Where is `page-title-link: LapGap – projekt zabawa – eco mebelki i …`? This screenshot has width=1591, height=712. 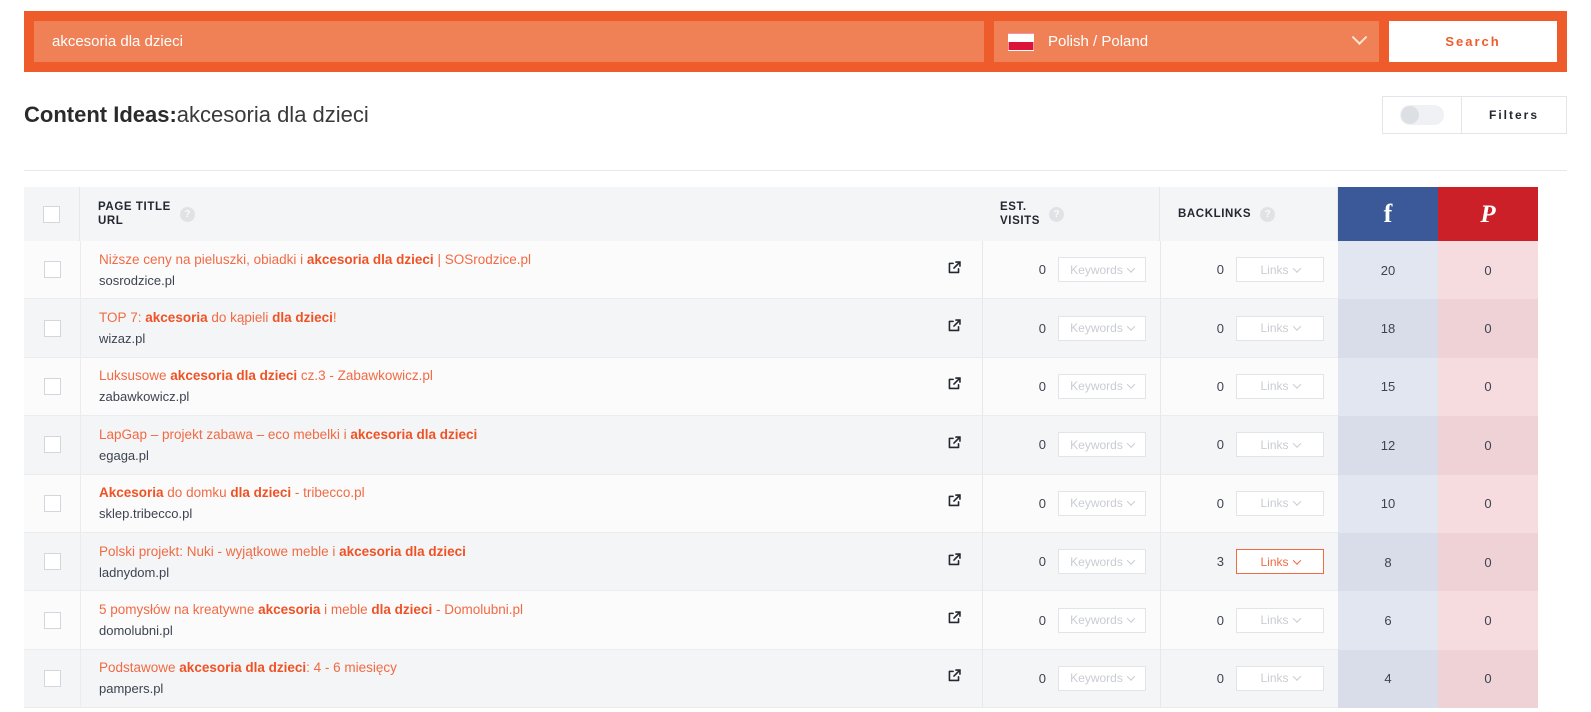 page-title-link: LapGap – projekt zabawa – eco mebelki i … is located at coordinates (288, 434).